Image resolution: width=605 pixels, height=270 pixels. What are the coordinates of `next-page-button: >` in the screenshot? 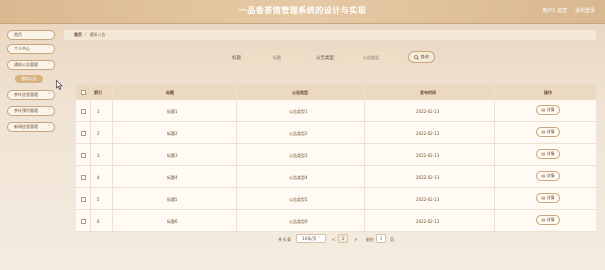 It's located at (355, 239).